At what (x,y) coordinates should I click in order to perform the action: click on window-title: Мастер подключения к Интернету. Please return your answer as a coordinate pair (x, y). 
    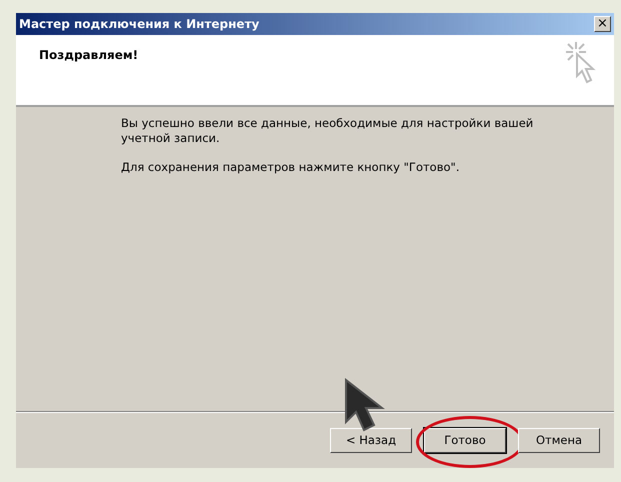
    Looking at the image, I should click on (139, 24).